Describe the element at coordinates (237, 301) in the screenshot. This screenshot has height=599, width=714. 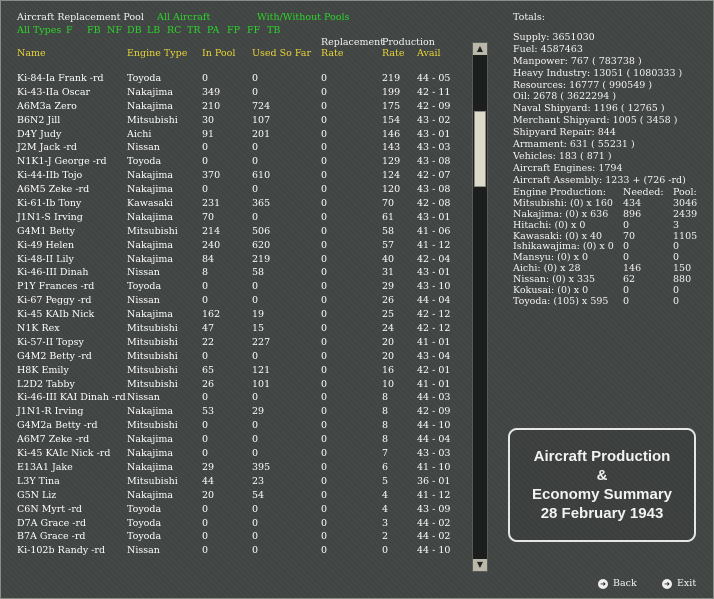
I see `table-row: Ki-67 Peggy -rd Nissan 0 0 0 26 44 - 04` at that location.